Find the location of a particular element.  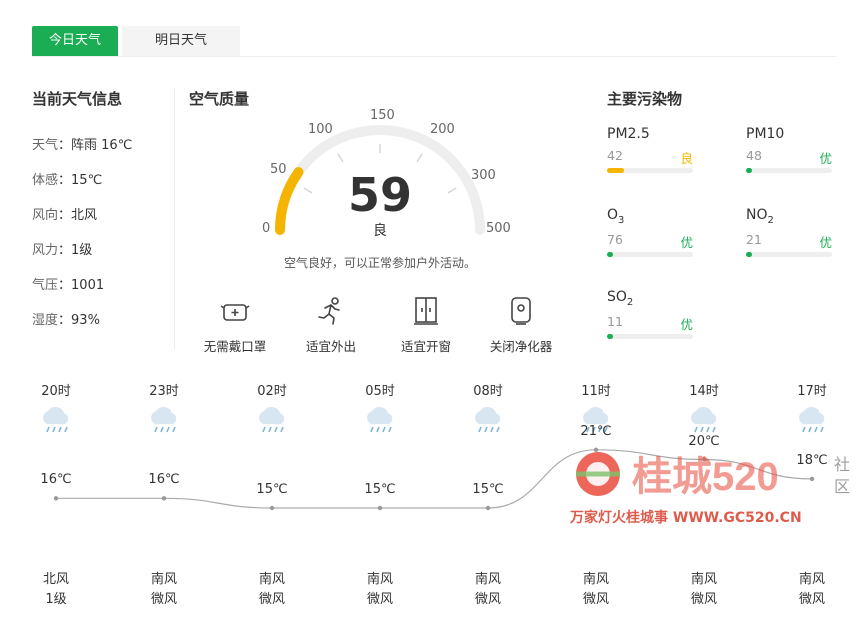

info-row-feels-like: 体感：15℃ is located at coordinates (67, 178).